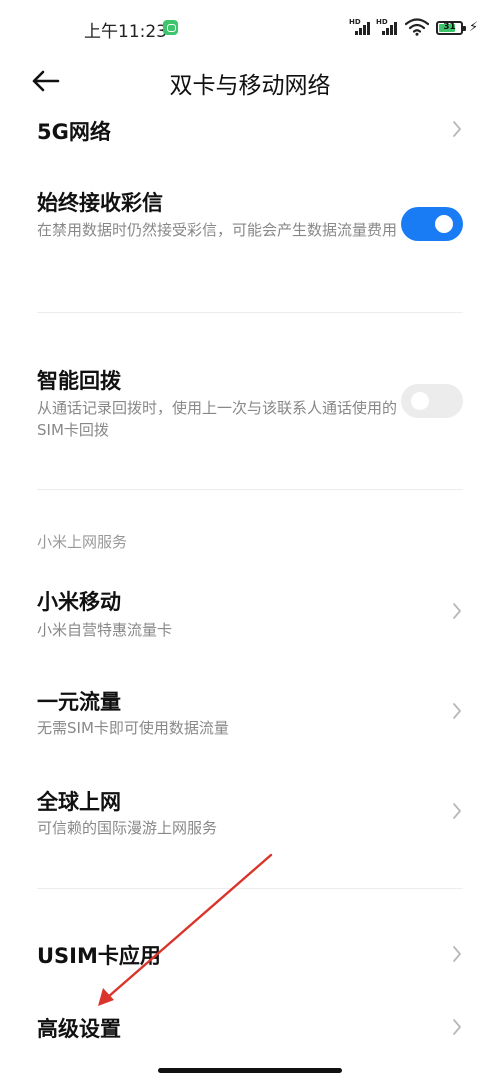 This screenshot has height=1084, width=500. What do you see at coordinates (250, 615) in the screenshot?
I see `settings-item-xiaomi-mobile: 小米移动 小米自营特惠流量卡` at bounding box center [250, 615].